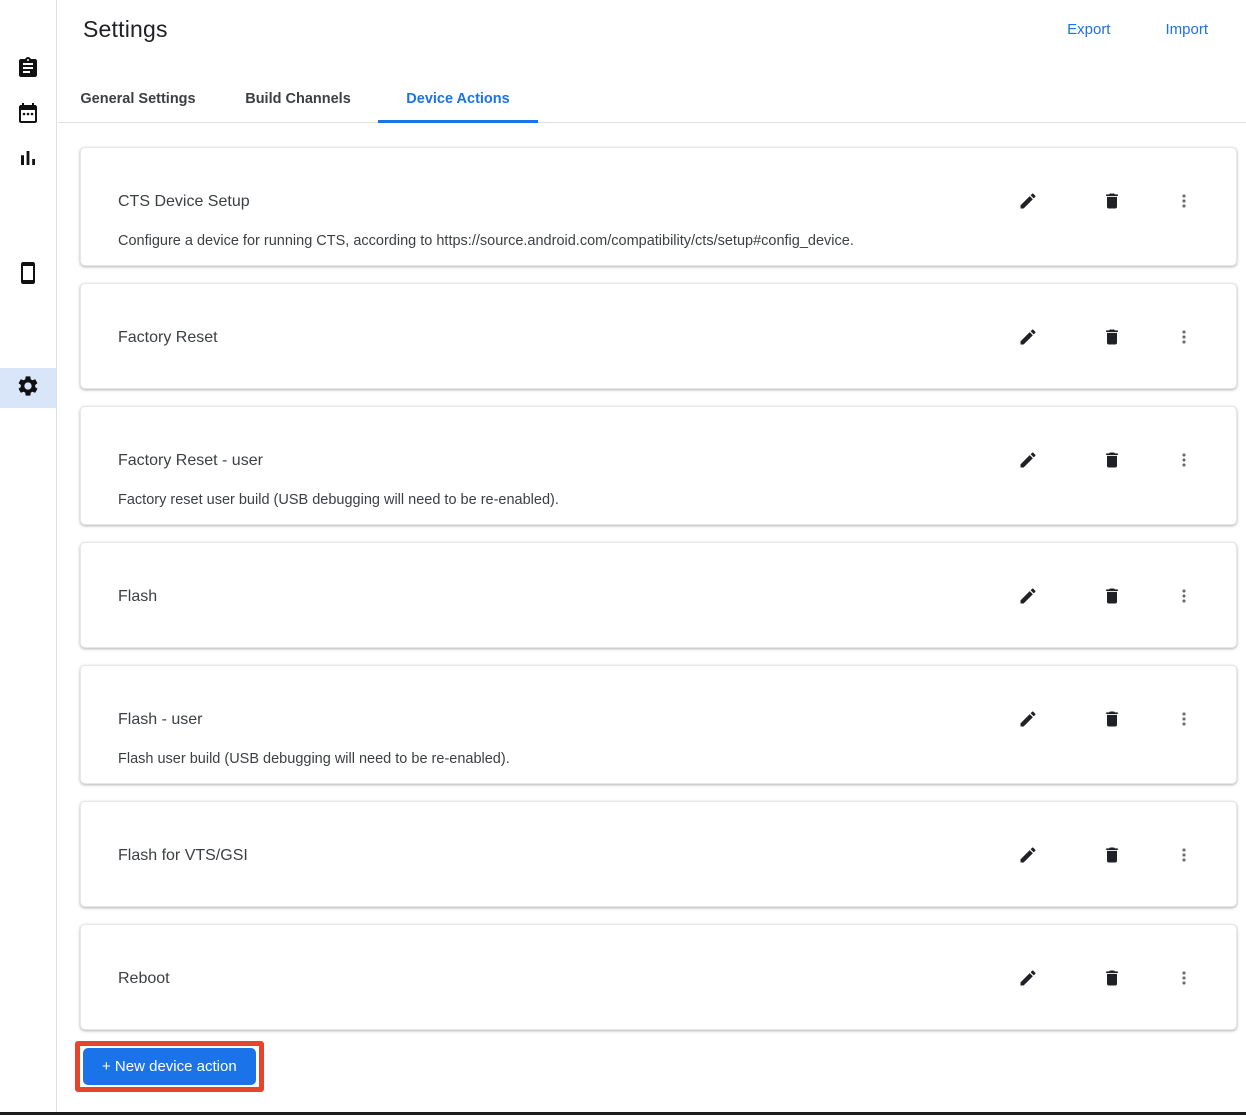 The width and height of the screenshot is (1246, 1116). I want to click on highlight-annotation-box: + New device action, so click(169, 1066).